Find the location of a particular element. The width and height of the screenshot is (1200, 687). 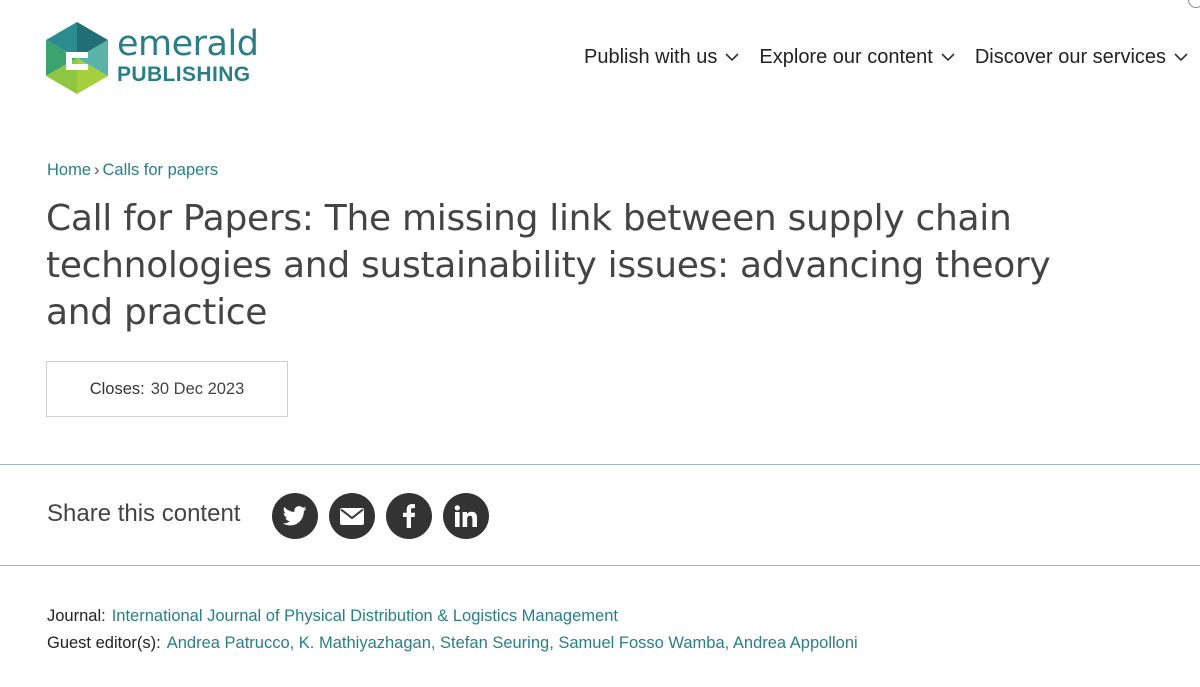

nav-publish-with-us: Publish with us is located at coordinates (661, 57).